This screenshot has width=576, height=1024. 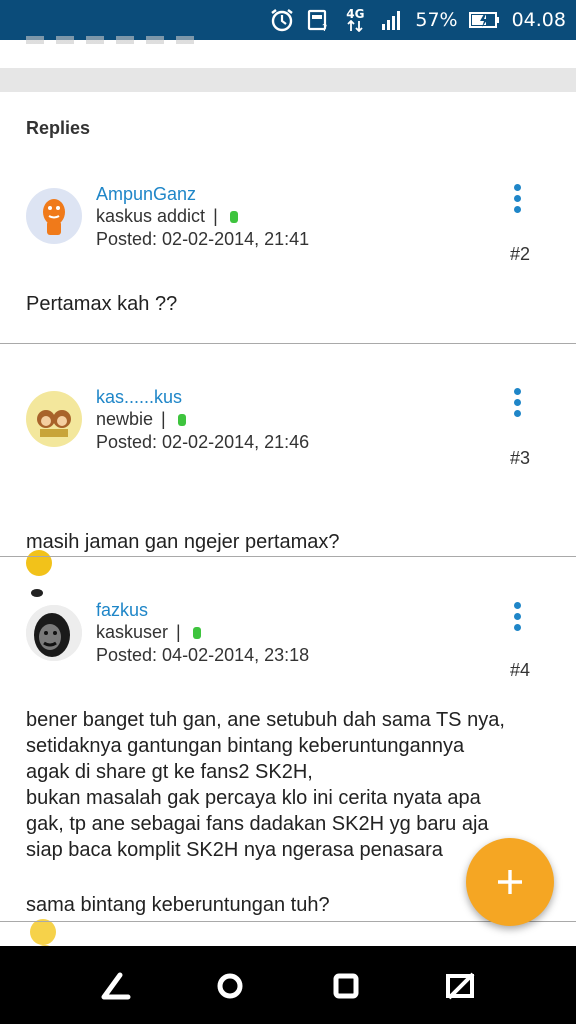 What do you see at coordinates (151, 216) in the screenshot?
I see `rank-label: kaskus addict` at bounding box center [151, 216].